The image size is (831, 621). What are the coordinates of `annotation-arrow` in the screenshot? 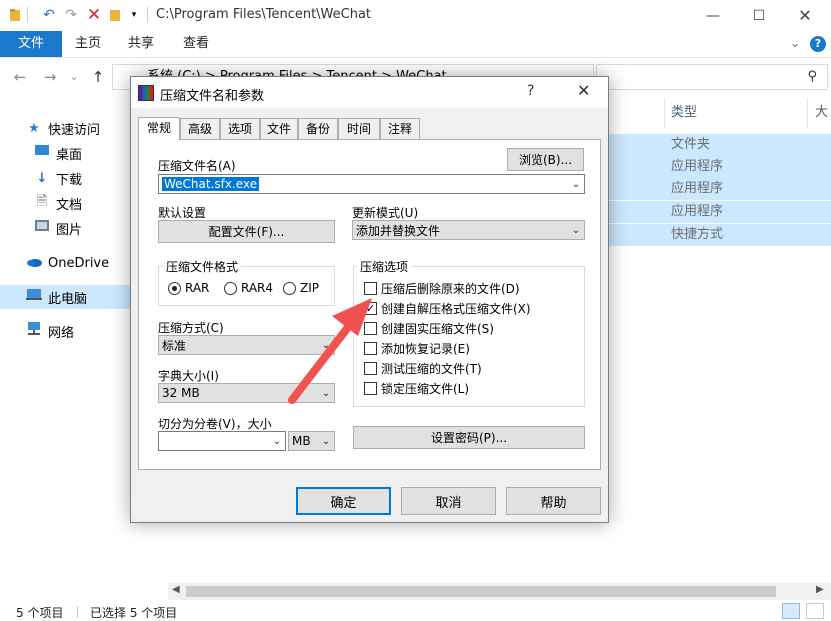 It's located at (330, 351).